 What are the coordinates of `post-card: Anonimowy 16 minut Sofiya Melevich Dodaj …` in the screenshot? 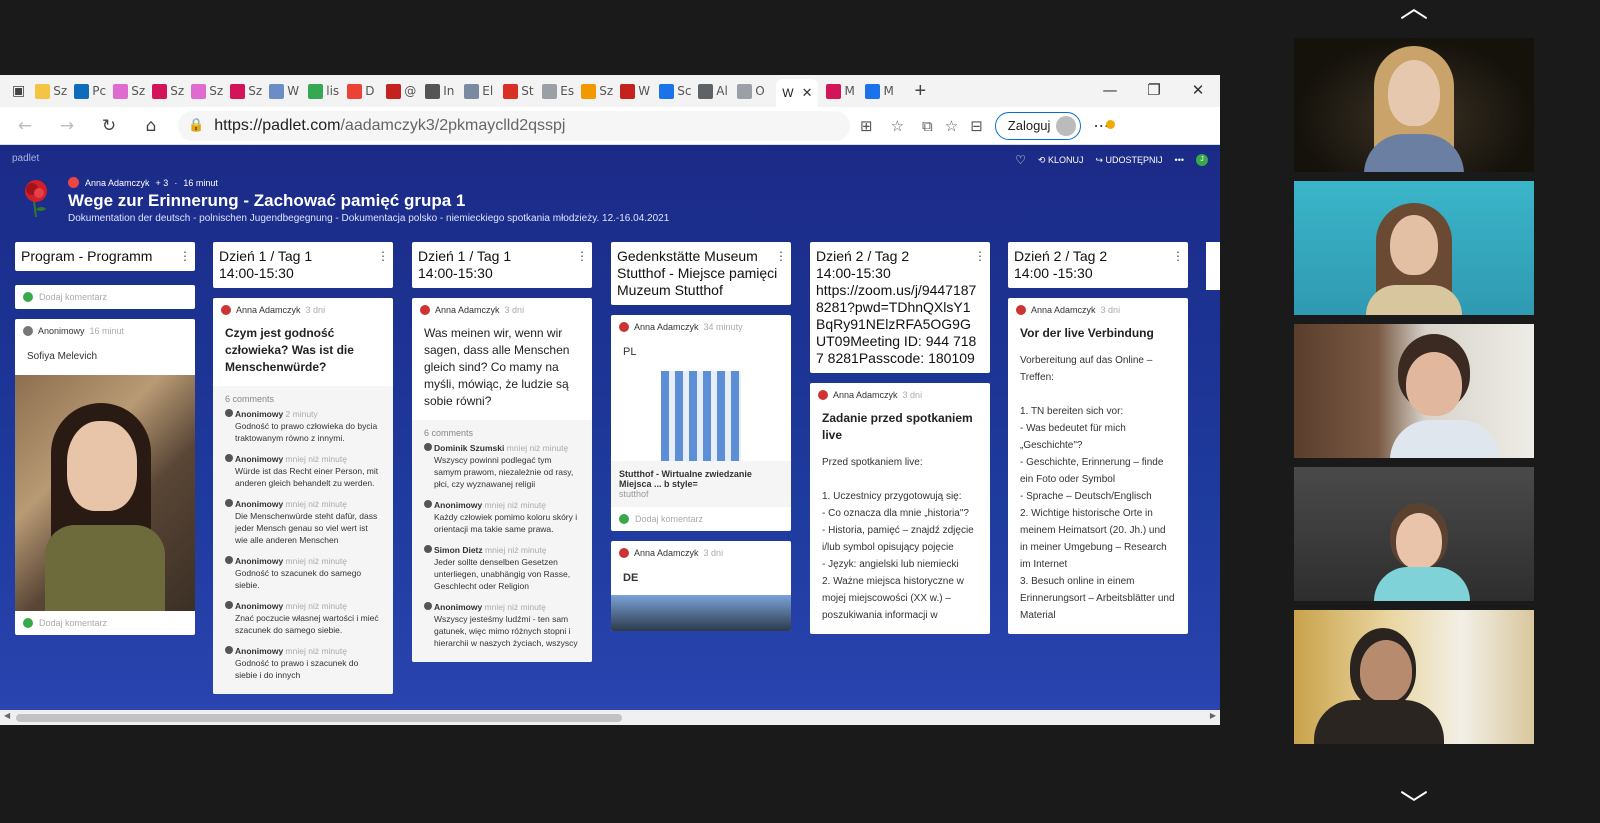 It's located at (105, 477).